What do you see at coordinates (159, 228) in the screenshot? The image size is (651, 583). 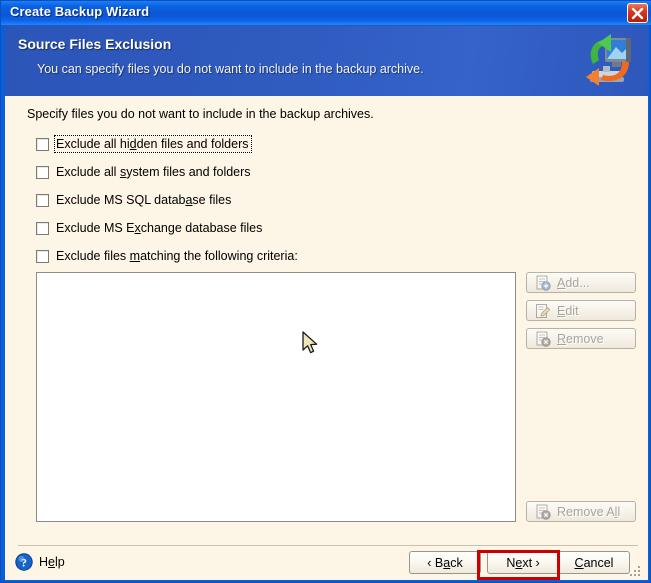 I see `checkbox-label: Exclude MS Exchange database files` at bounding box center [159, 228].